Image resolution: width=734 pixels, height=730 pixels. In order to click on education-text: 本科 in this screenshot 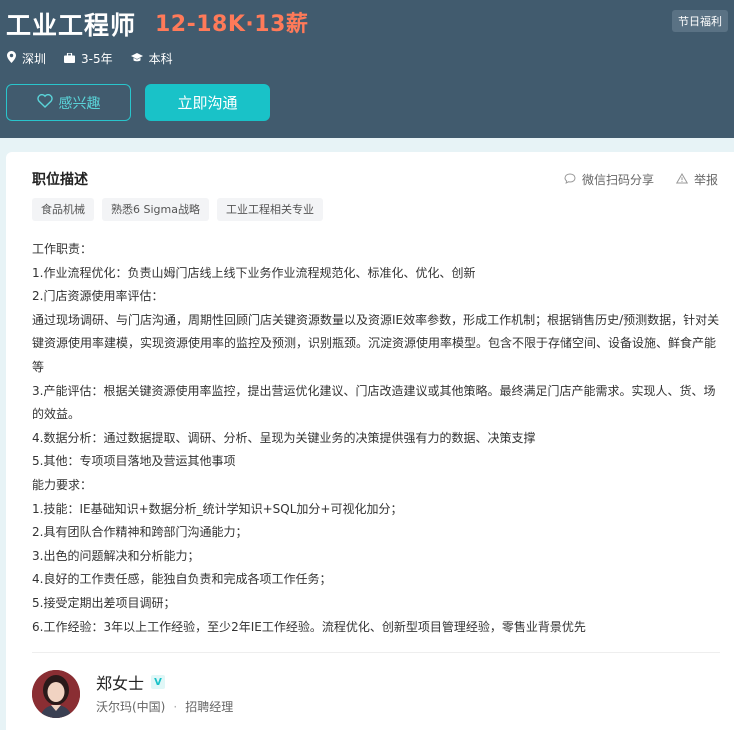, I will do `click(160, 59)`.